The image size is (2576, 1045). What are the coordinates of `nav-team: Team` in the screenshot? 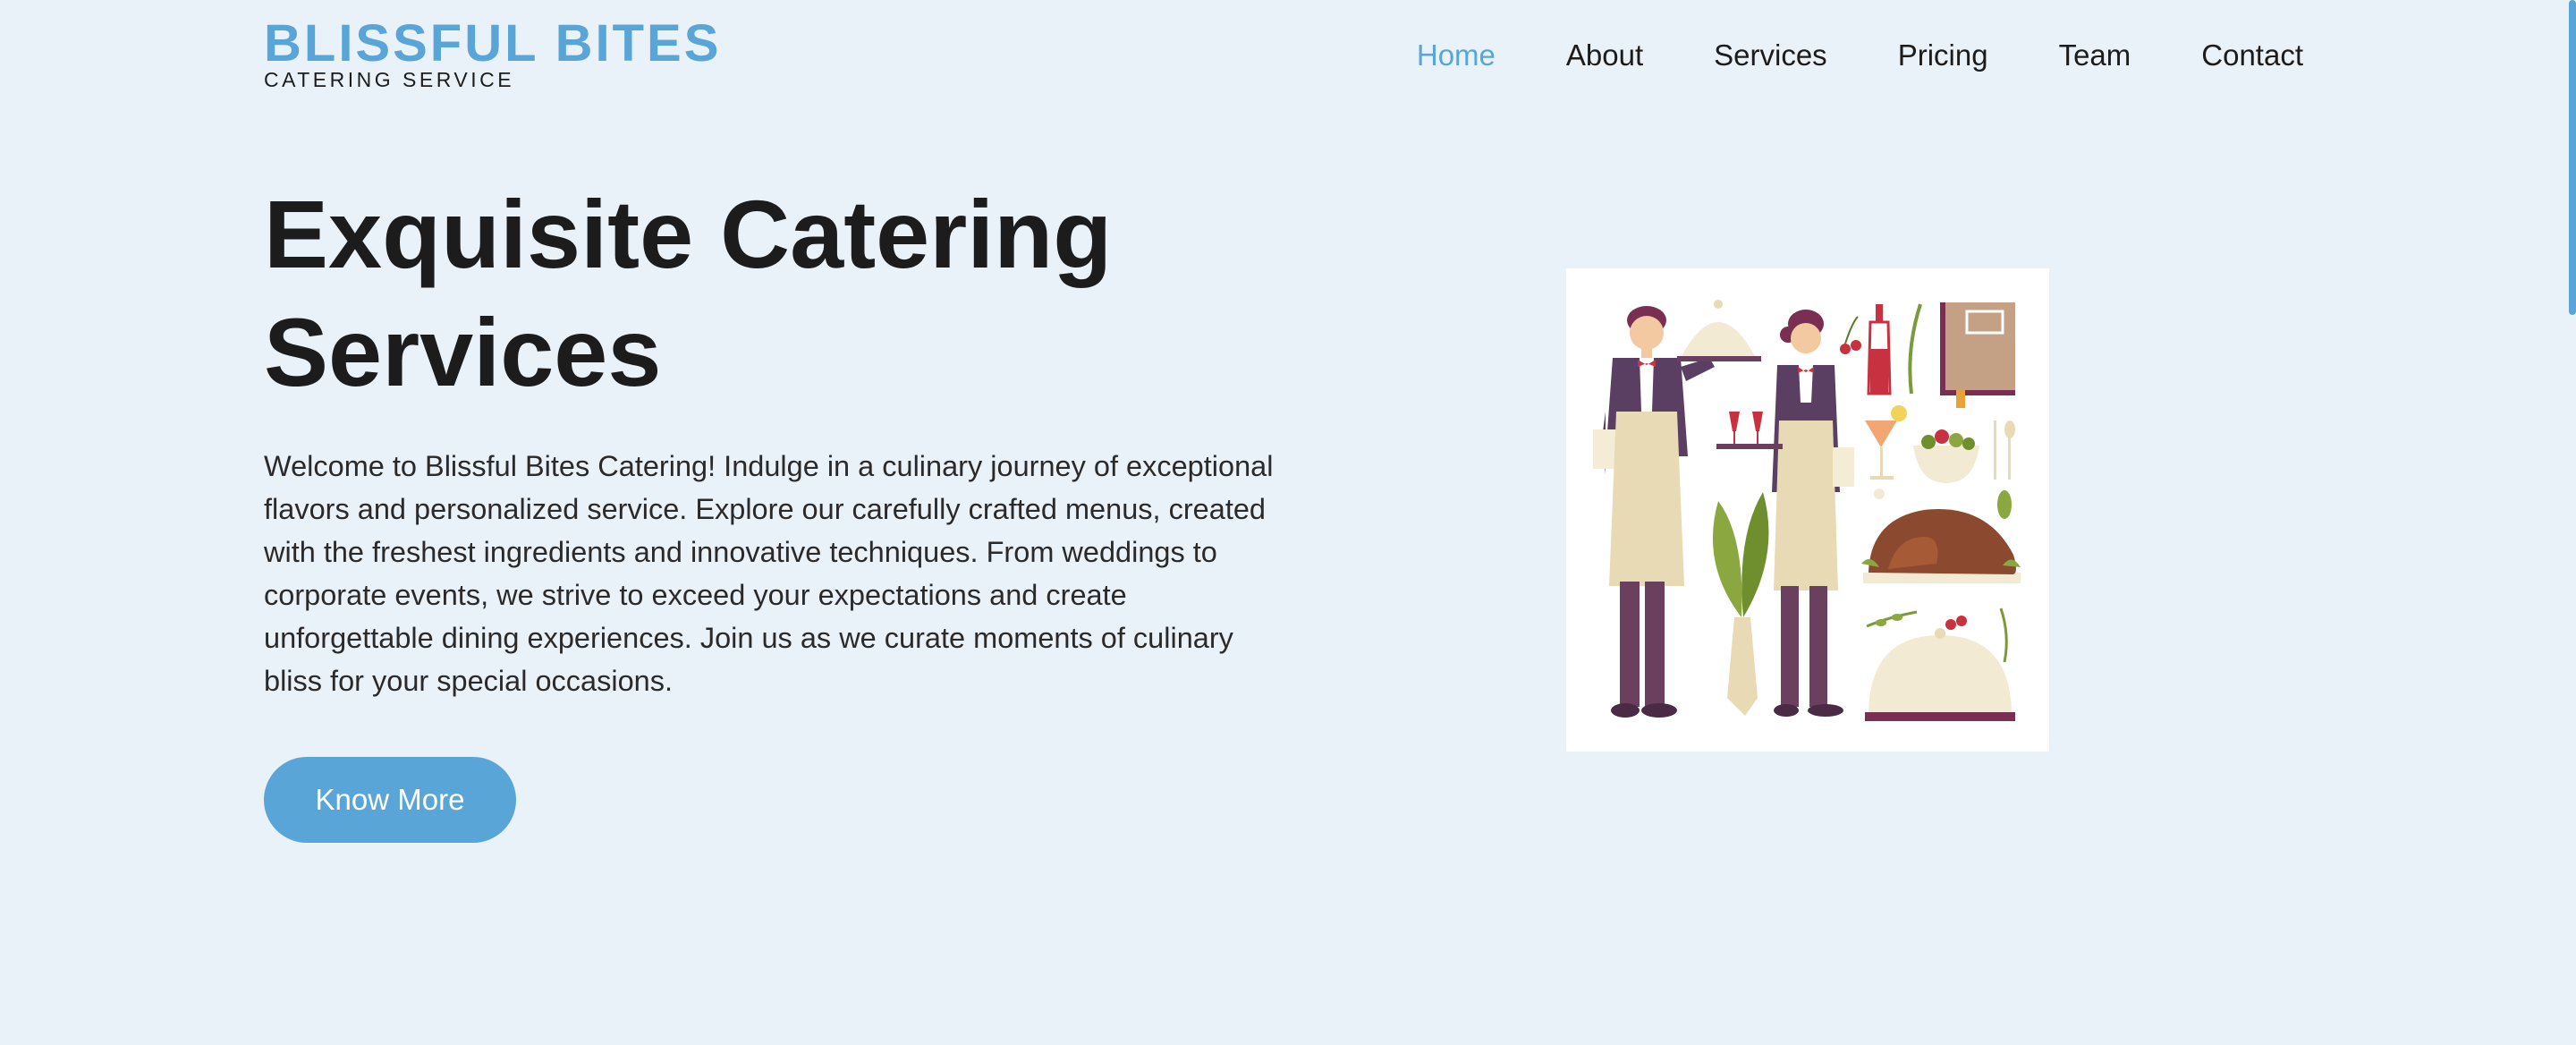 It's located at (2095, 56).